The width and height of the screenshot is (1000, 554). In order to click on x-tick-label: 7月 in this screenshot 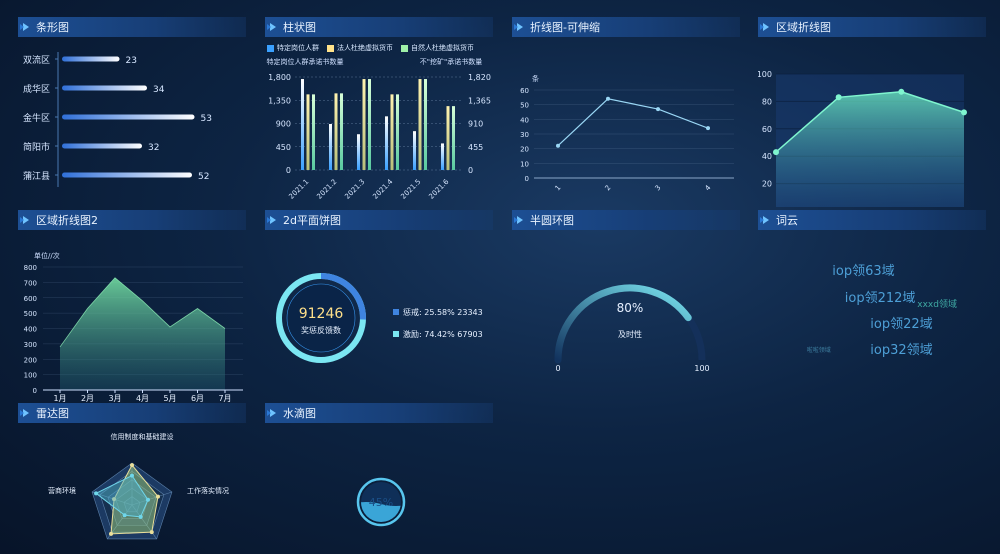, I will do `click(224, 398)`.